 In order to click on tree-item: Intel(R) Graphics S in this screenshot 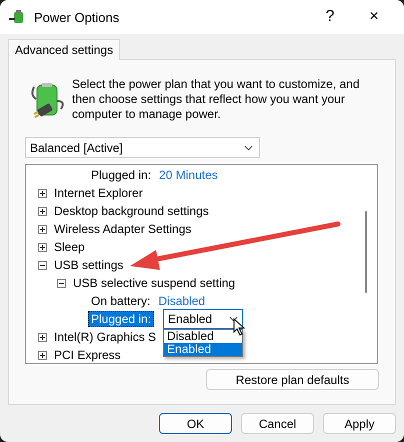, I will do `click(105, 337)`.